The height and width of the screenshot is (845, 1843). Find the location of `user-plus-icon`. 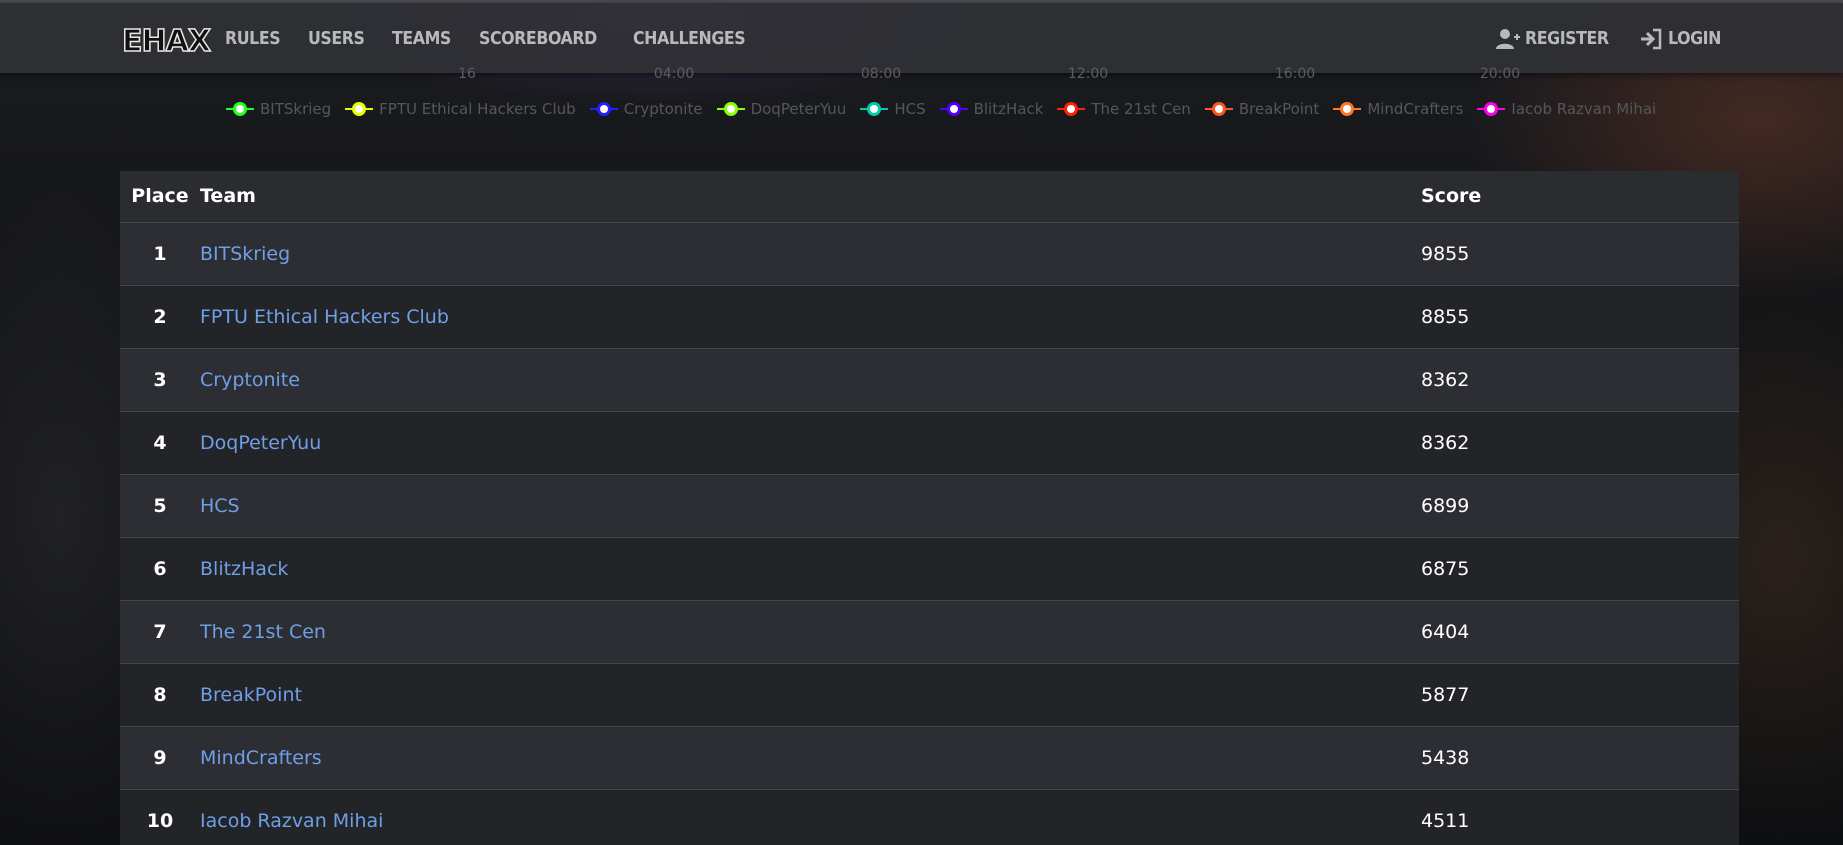

user-plus-icon is located at coordinates (1507, 39).